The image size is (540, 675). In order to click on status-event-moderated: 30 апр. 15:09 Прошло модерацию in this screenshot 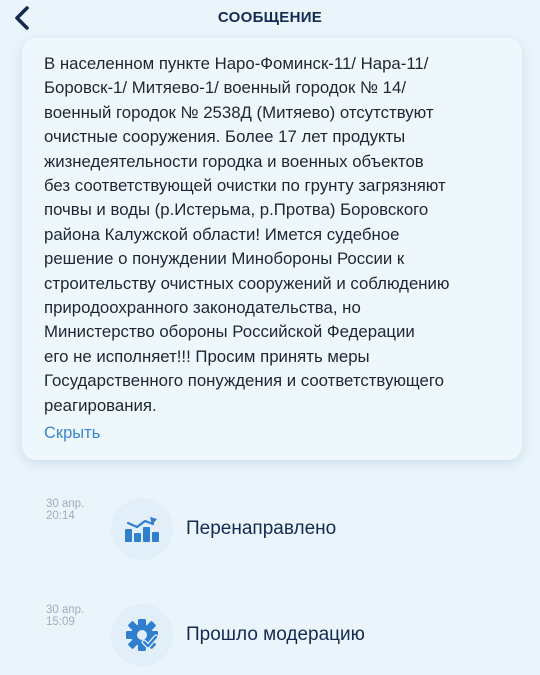, I will do `click(270, 637)`.